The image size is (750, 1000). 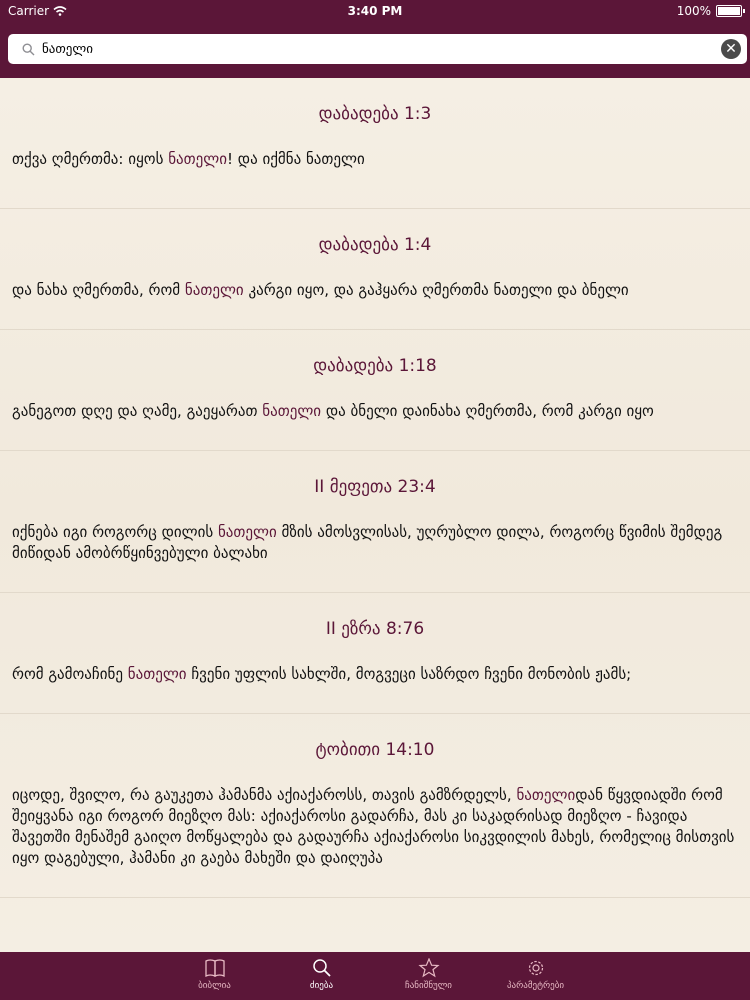 I want to click on verse-segment: ! და იქმნა ნათელი, so click(x=296, y=159).